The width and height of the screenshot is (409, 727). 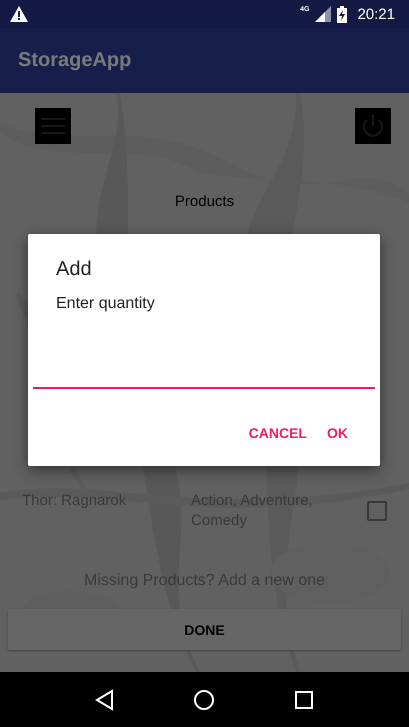 I want to click on products-heading: Products, so click(x=204, y=202).